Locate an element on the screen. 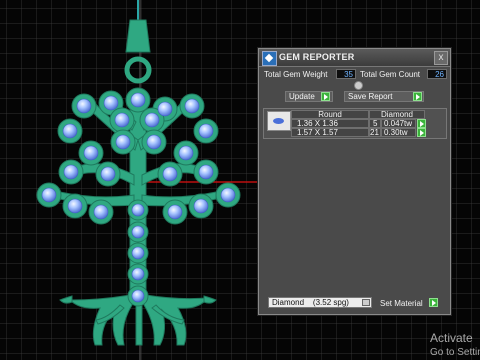 The image size is (480, 360). row-2-count: 21 is located at coordinates (374, 132).